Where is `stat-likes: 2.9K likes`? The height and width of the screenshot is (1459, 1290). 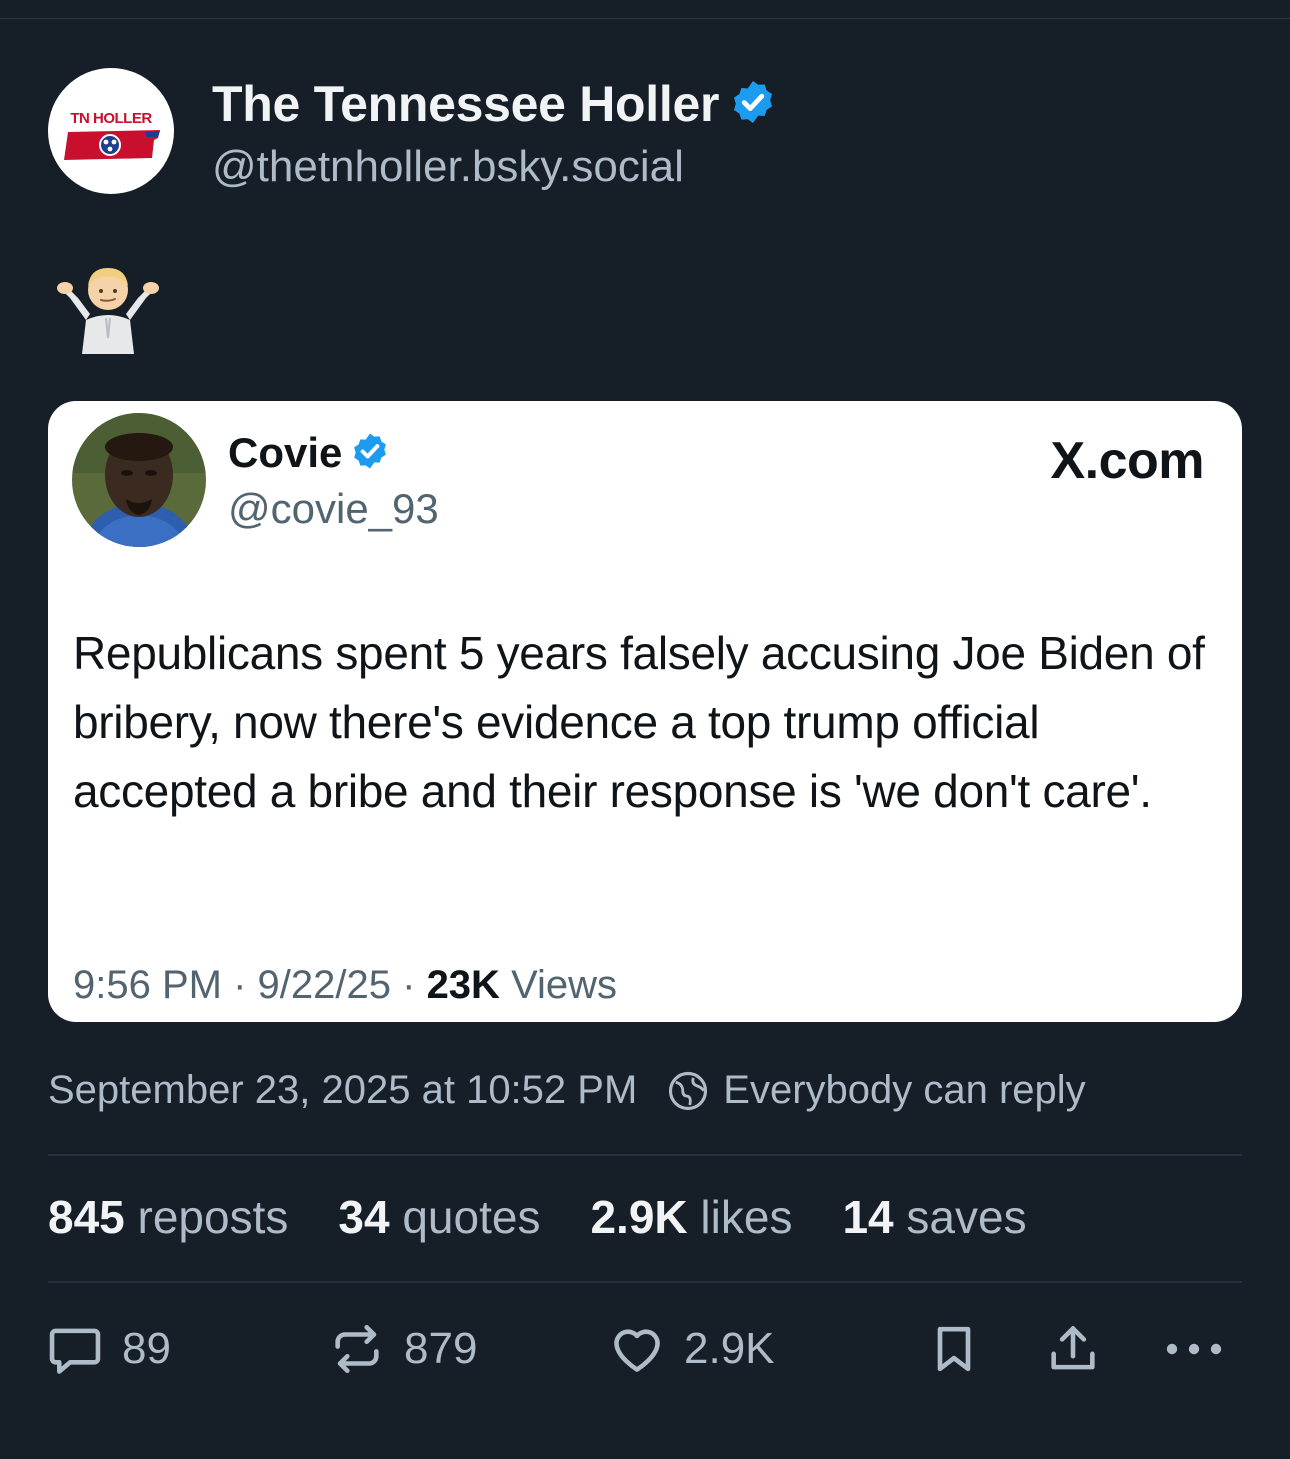 stat-likes: 2.9K likes is located at coordinates (691, 1217).